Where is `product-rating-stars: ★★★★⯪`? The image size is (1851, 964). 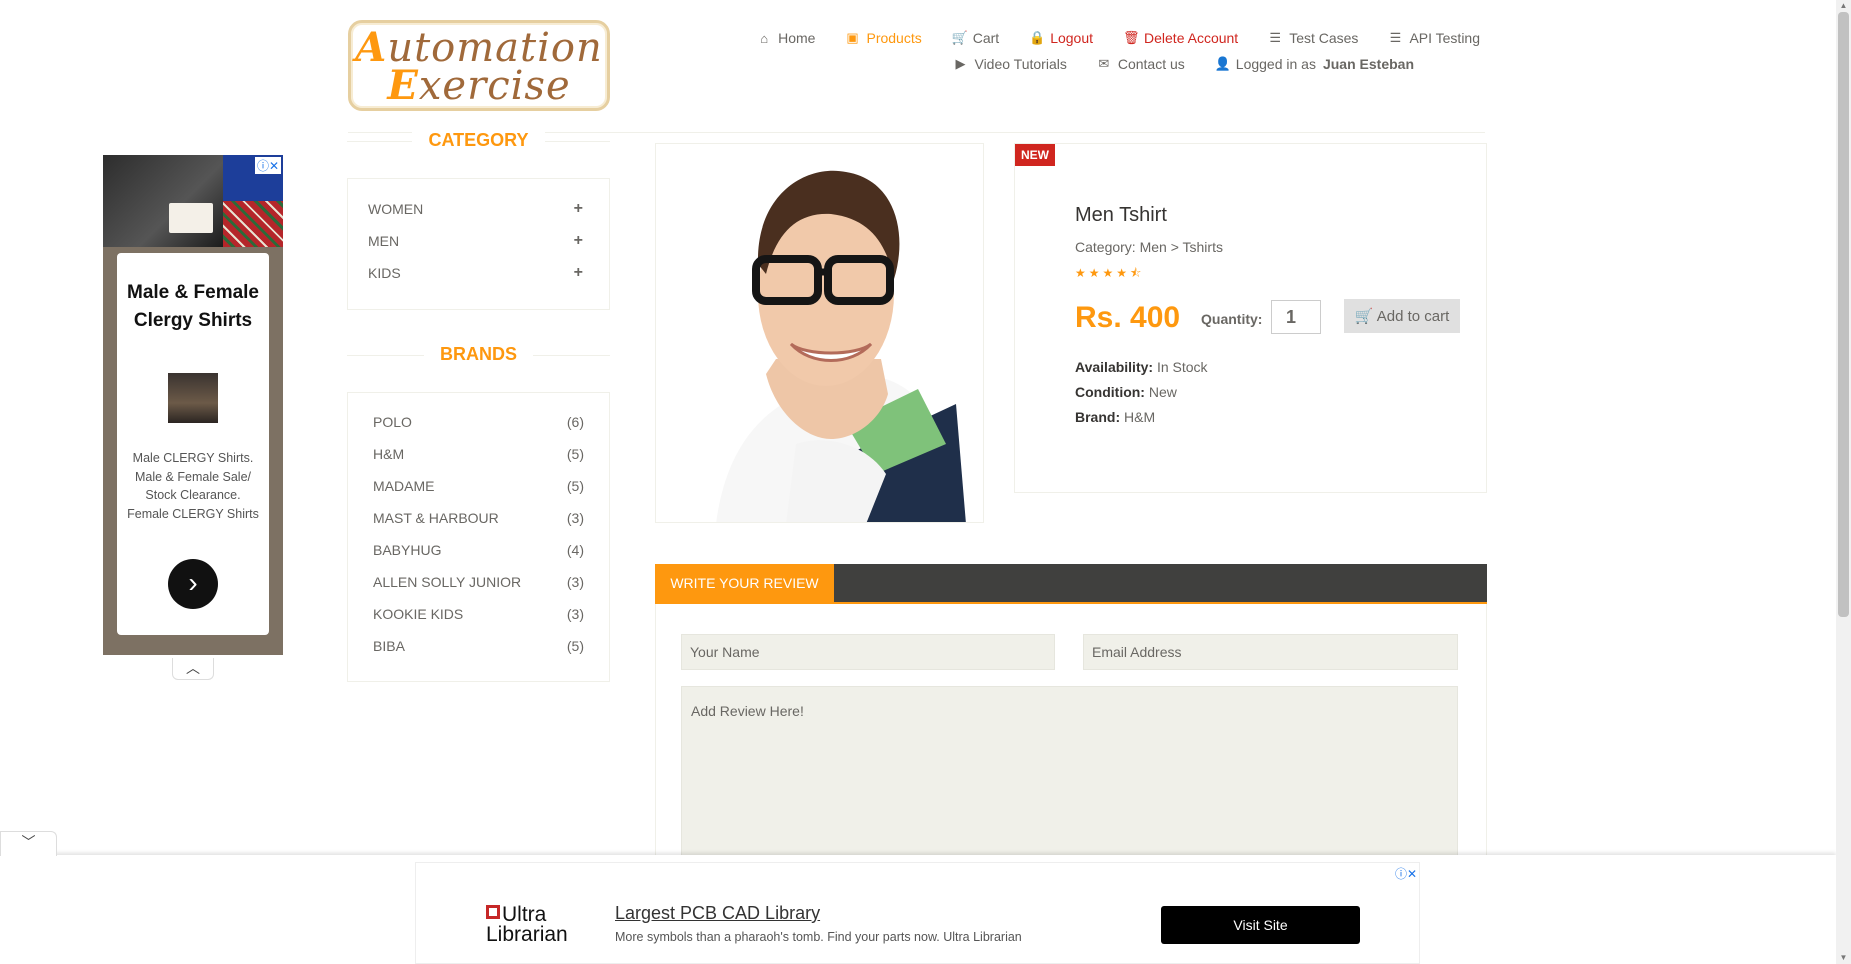 product-rating-stars: ★★★★⯪ is located at coordinates (1110, 273).